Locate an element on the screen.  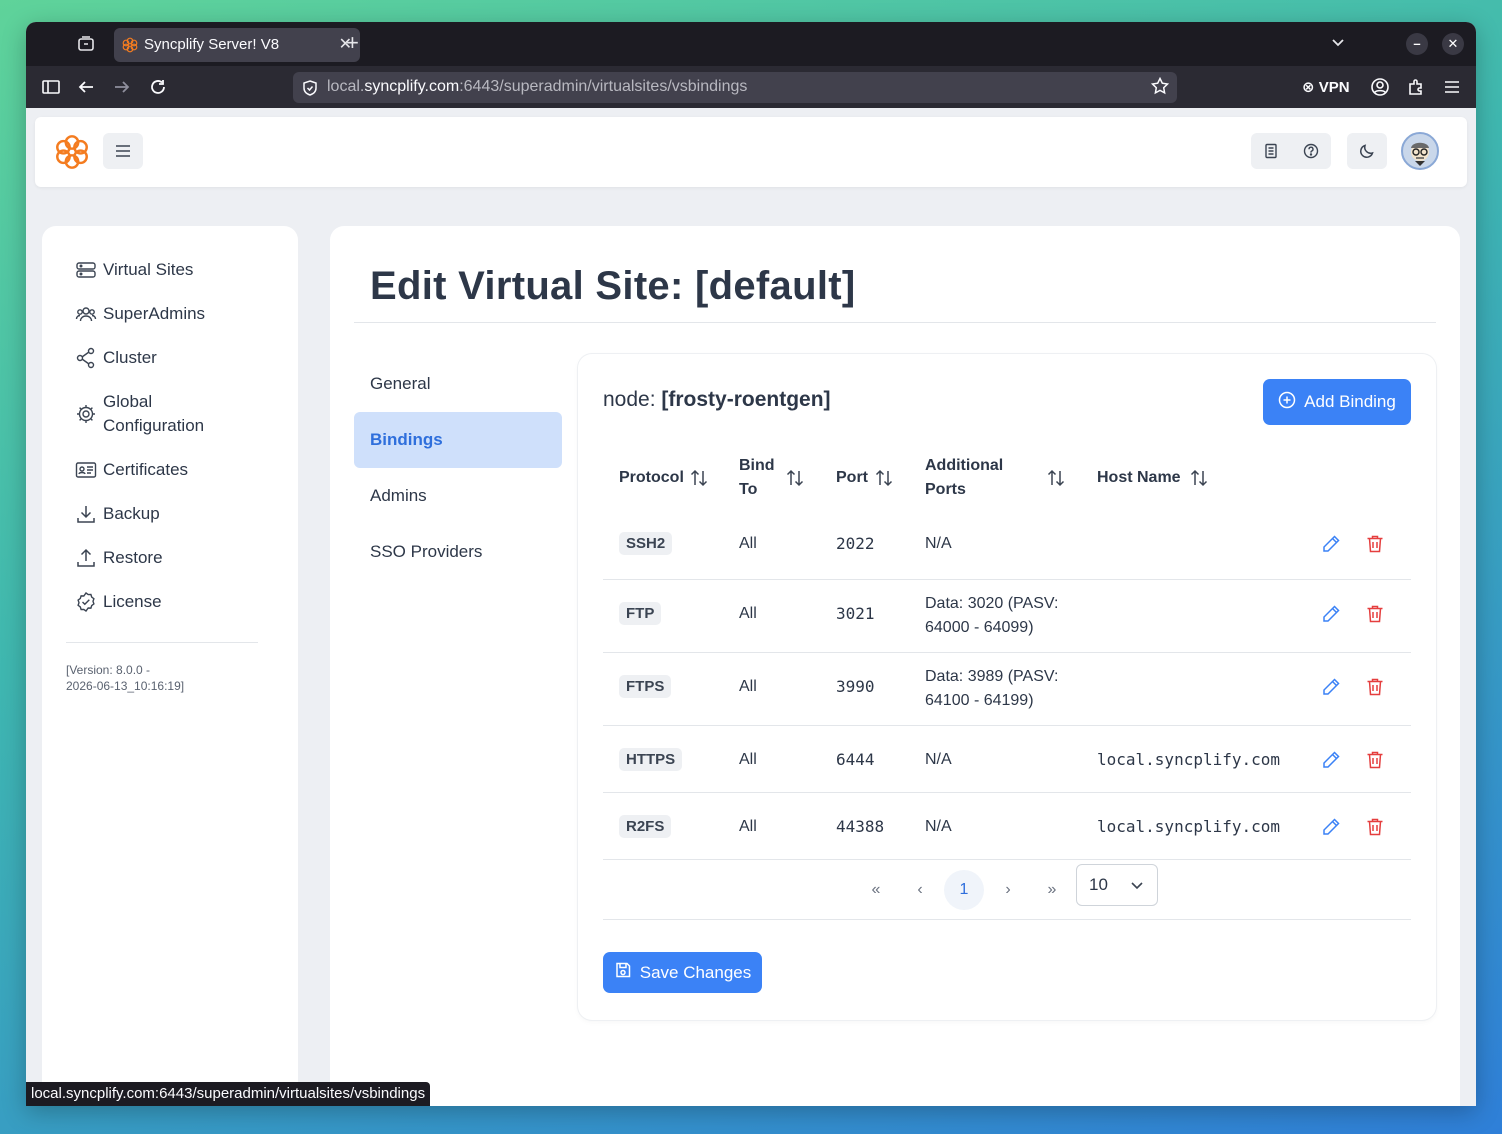
version-date: 2026-06-13_10:16:19] is located at coordinates (125, 686).